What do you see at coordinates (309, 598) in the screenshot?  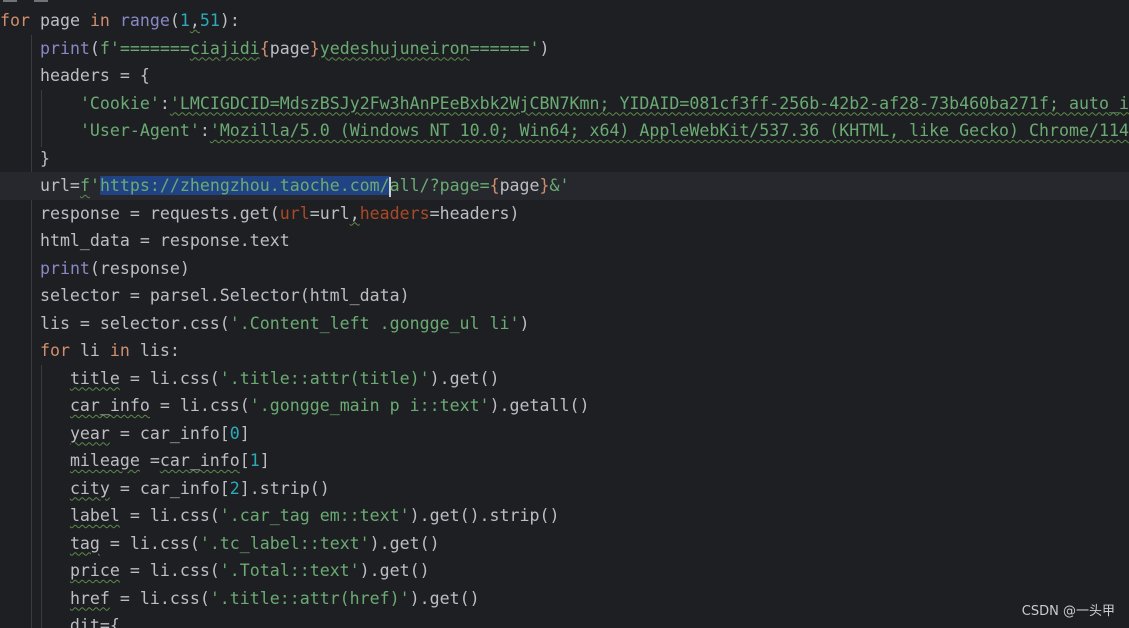 I see `code-token: '.title::attr(href)'` at bounding box center [309, 598].